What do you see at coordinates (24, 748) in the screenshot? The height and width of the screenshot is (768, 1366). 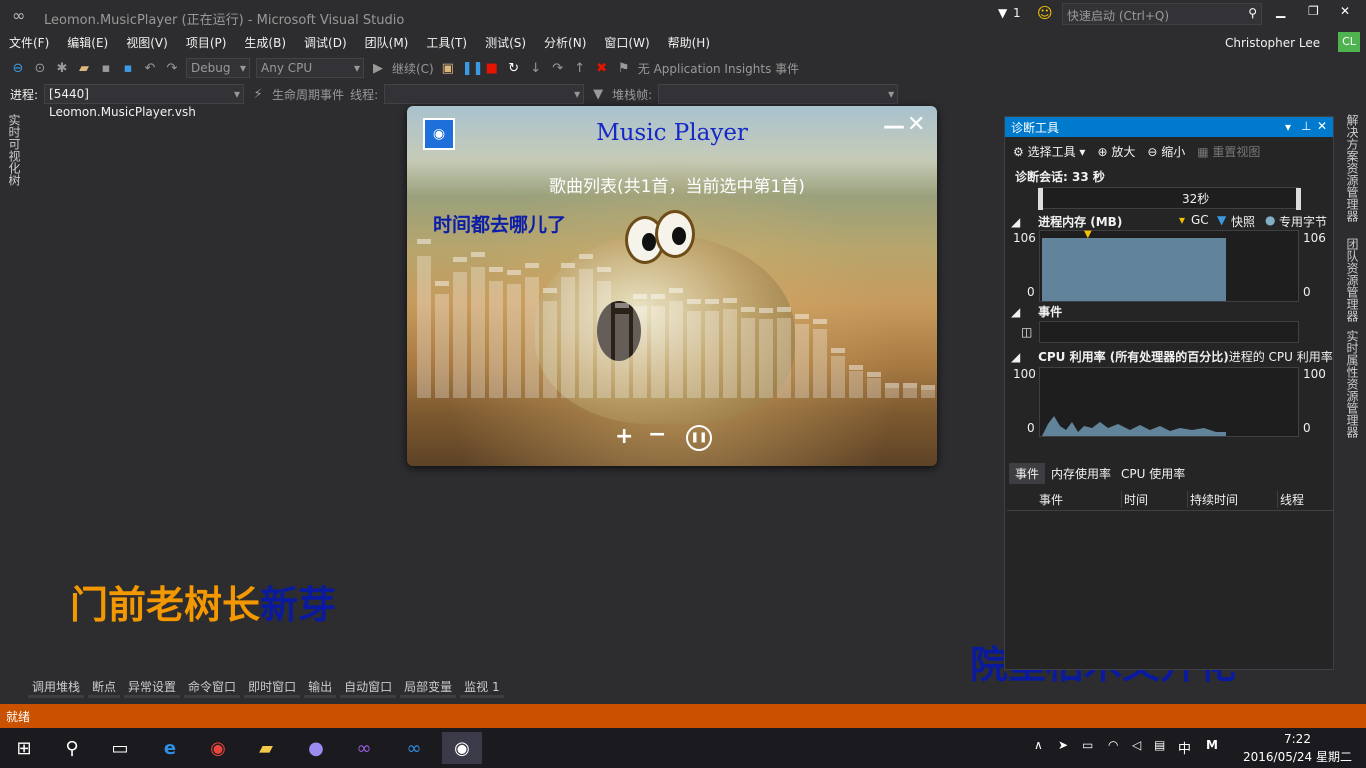 I see `start-button: ⊞` at bounding box center [24, 748].